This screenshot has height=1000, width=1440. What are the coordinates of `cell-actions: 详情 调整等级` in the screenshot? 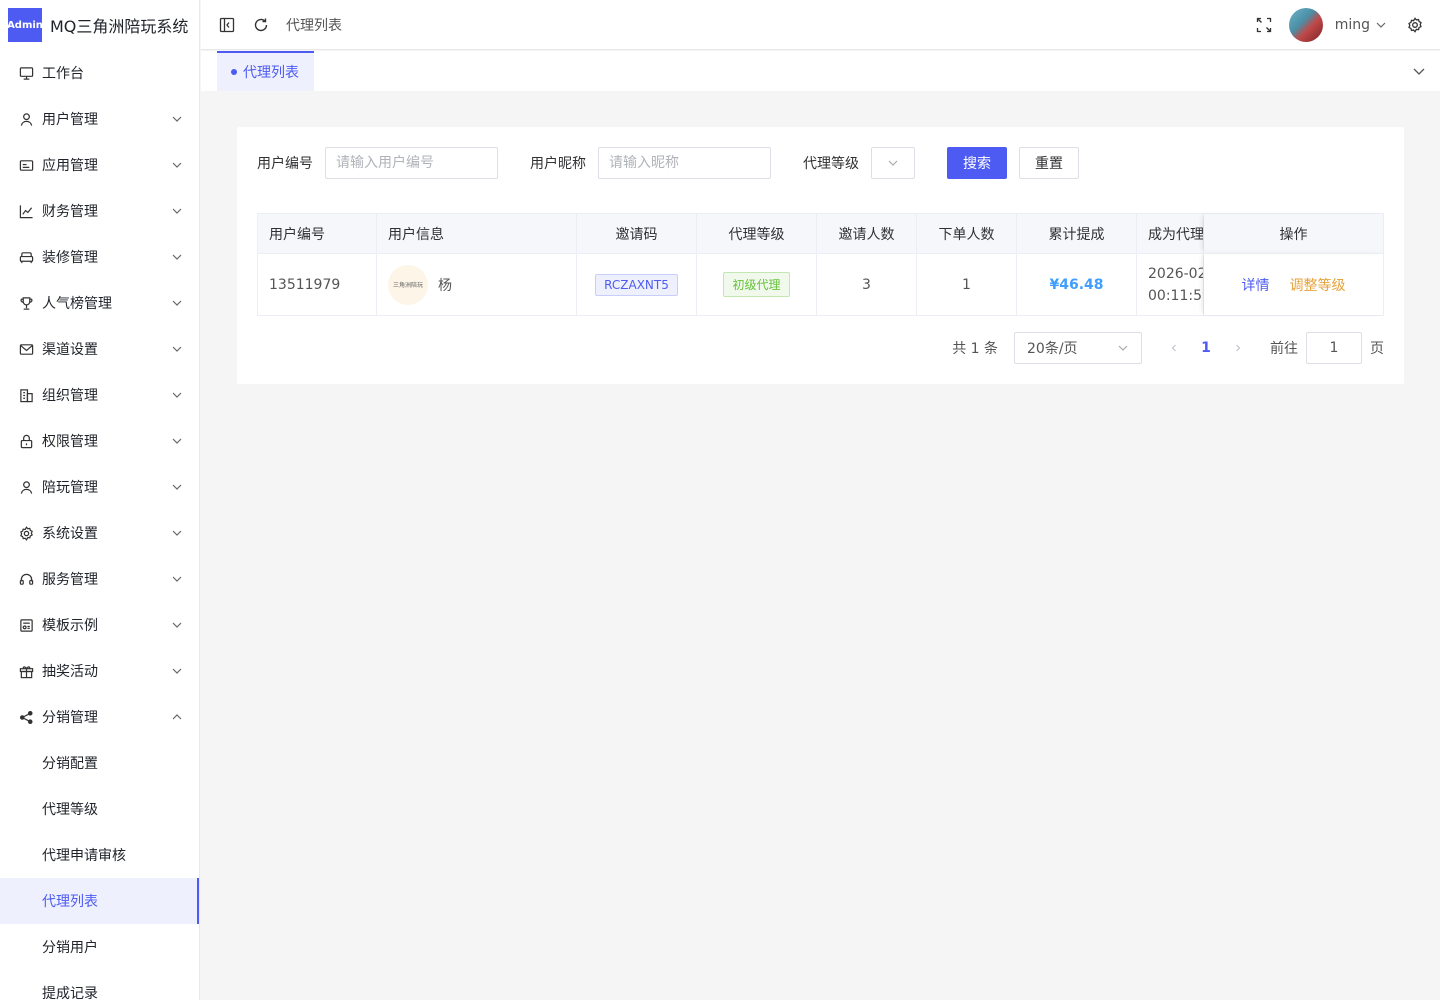 It's located at (1293, 284).